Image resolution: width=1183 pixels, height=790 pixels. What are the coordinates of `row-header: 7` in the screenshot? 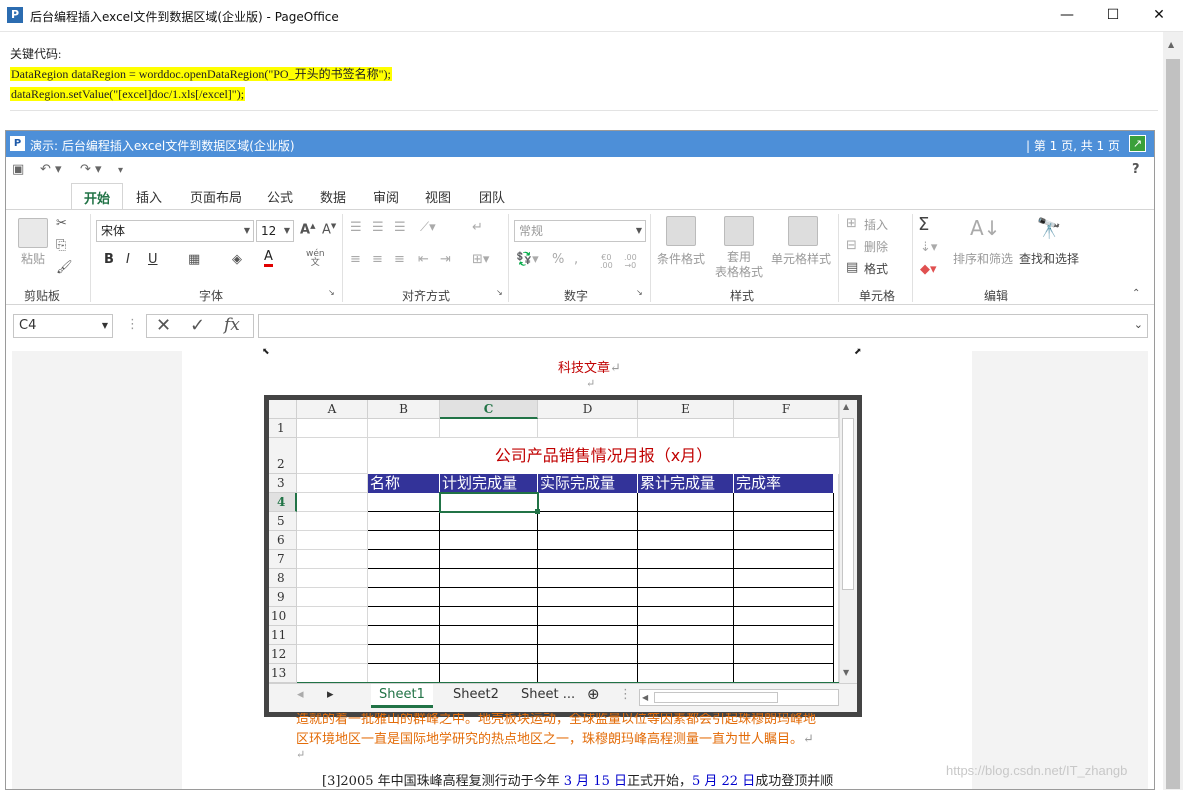 It's located at (283, 559).